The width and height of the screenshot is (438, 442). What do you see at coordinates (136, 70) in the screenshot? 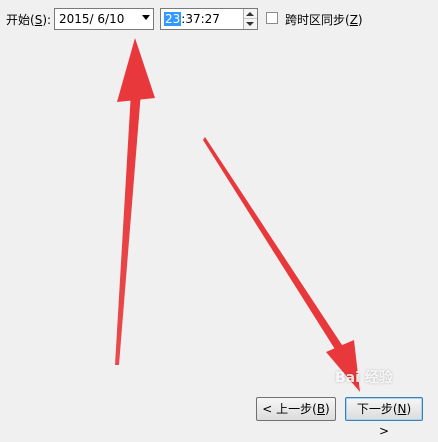
I see `arrow-up-head` at bounding box center [136, 70].